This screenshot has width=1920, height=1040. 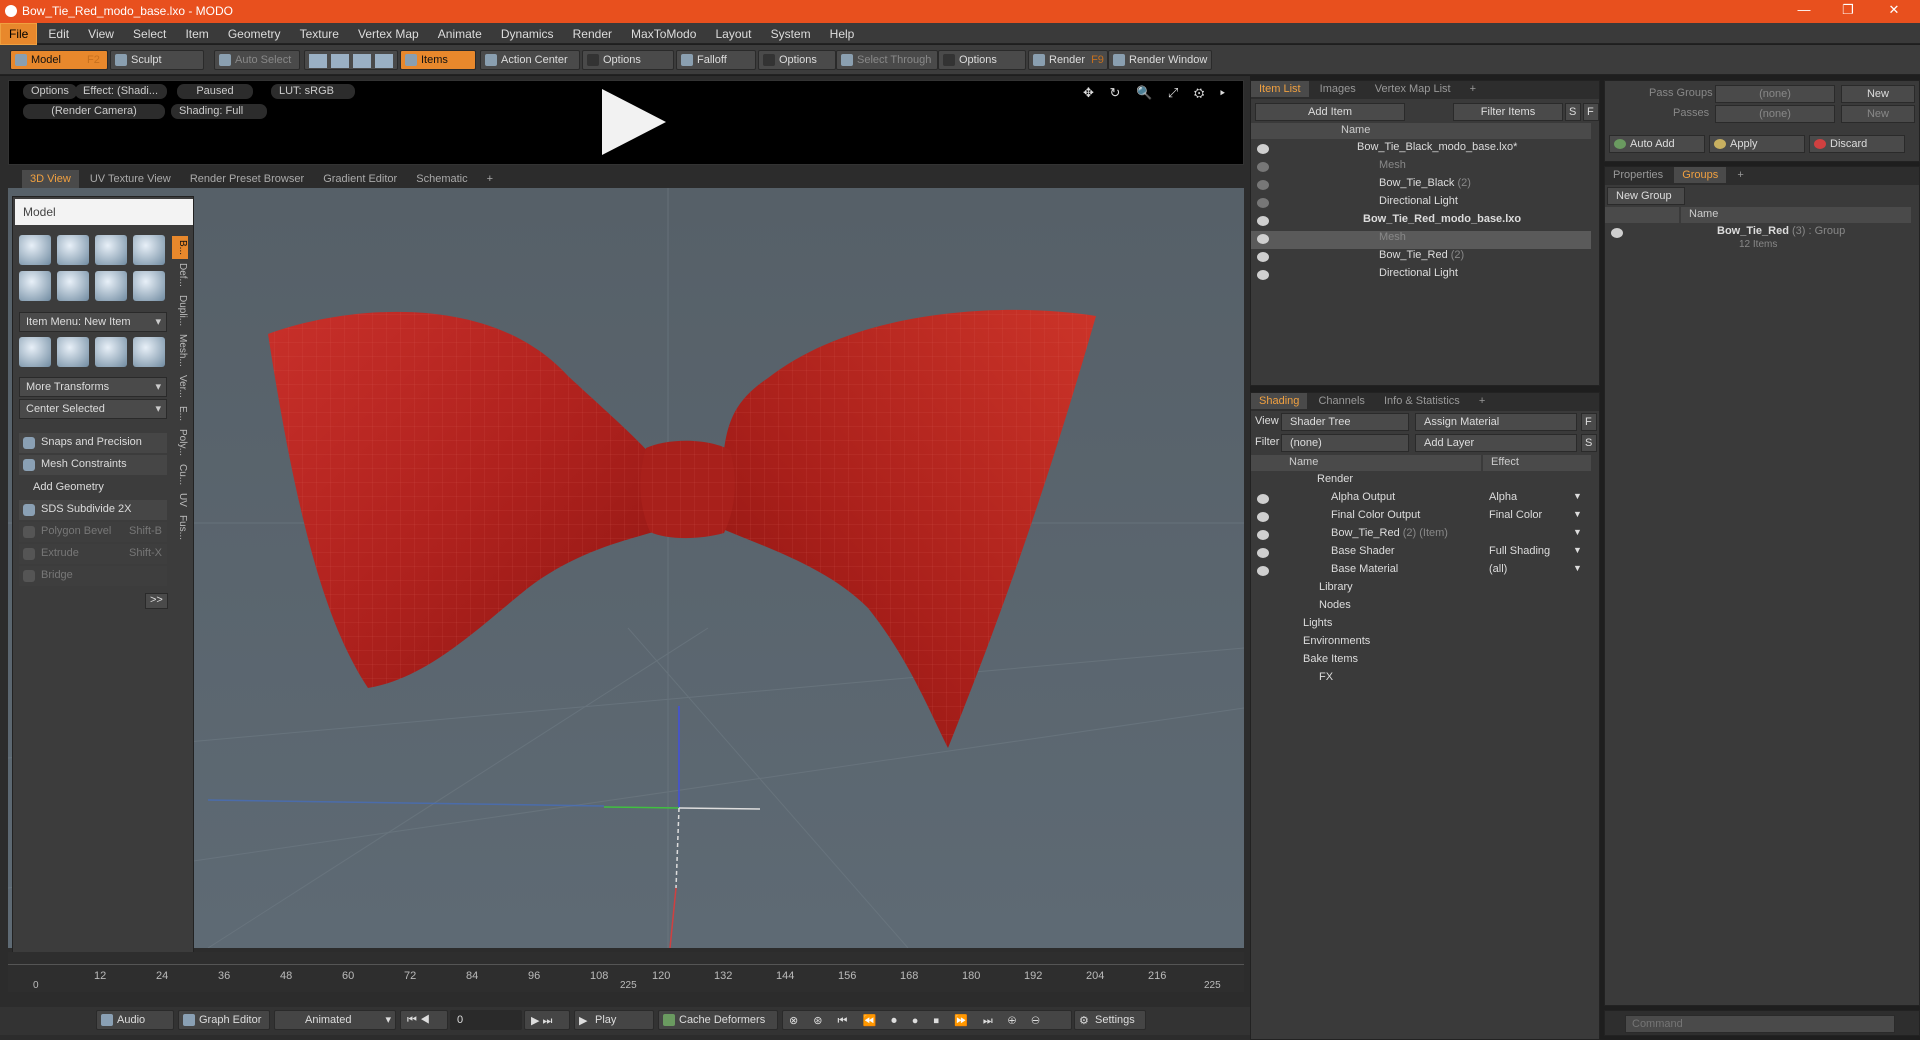 I want to click on menu-help: Help, so click(x=842, y=34).